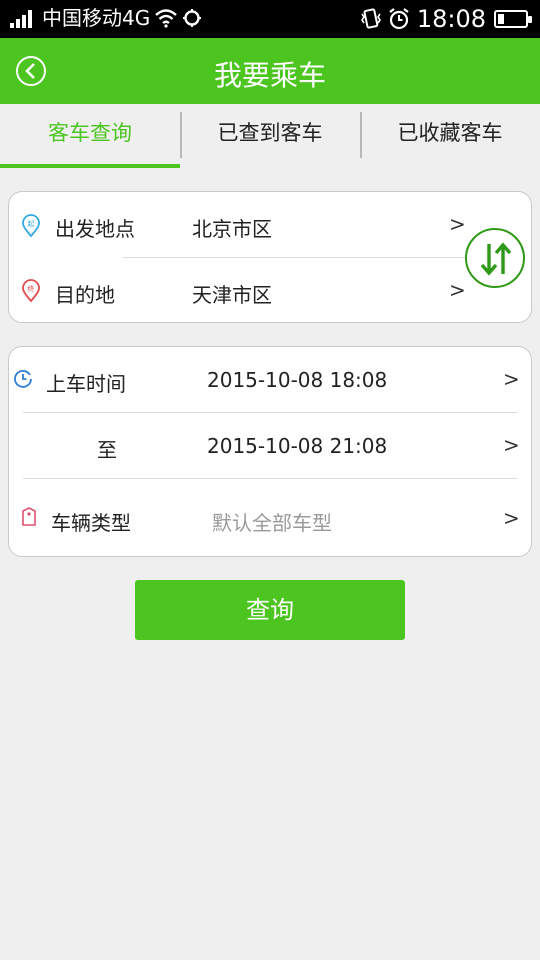 This screenshot has width=540, height=960. I want to click on carrier-text: 中国移动4G, so click(96, 18).